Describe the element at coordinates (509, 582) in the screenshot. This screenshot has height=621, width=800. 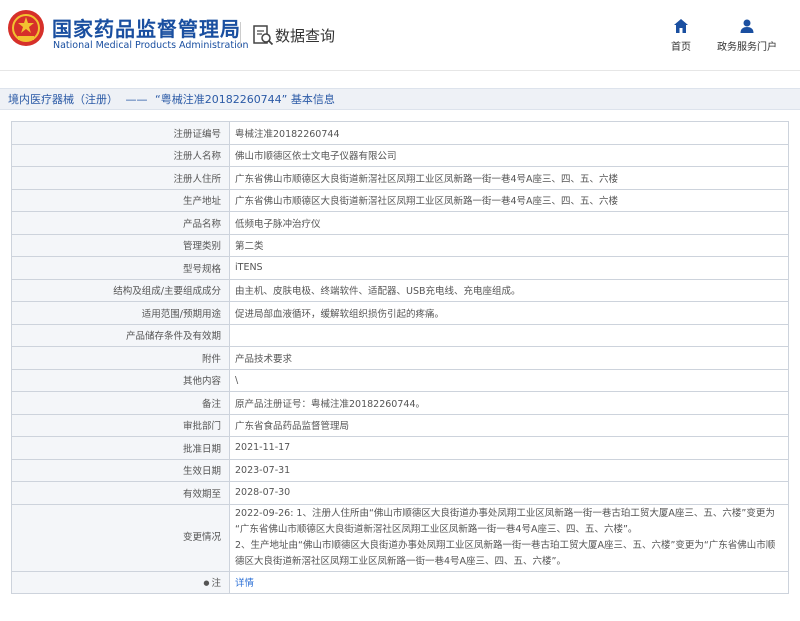
I see `note-value: 详情` at that location.